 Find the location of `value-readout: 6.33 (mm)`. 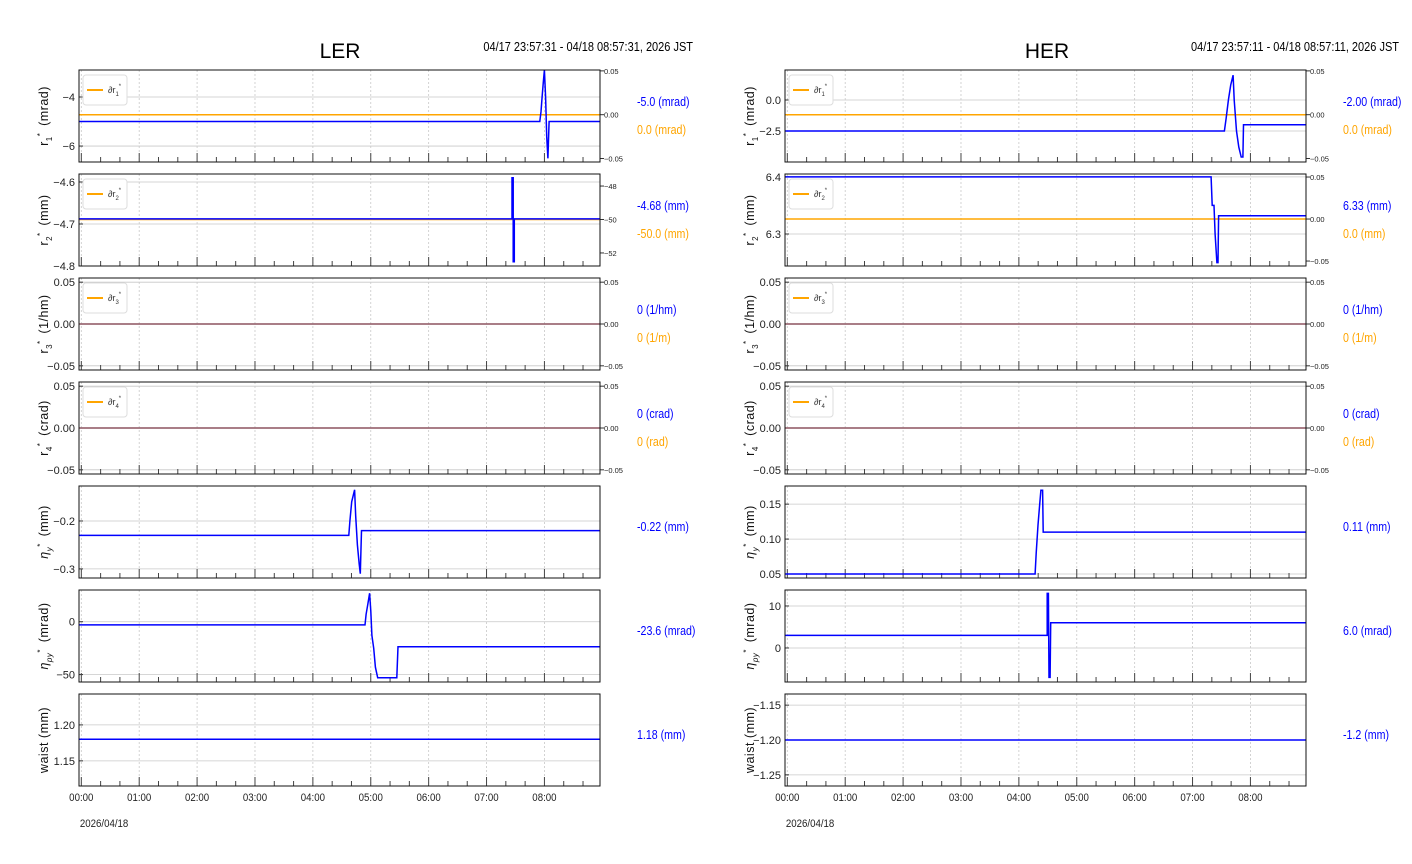

value-readout: 6.33 (mm) is located at coordinates (1367, 206).